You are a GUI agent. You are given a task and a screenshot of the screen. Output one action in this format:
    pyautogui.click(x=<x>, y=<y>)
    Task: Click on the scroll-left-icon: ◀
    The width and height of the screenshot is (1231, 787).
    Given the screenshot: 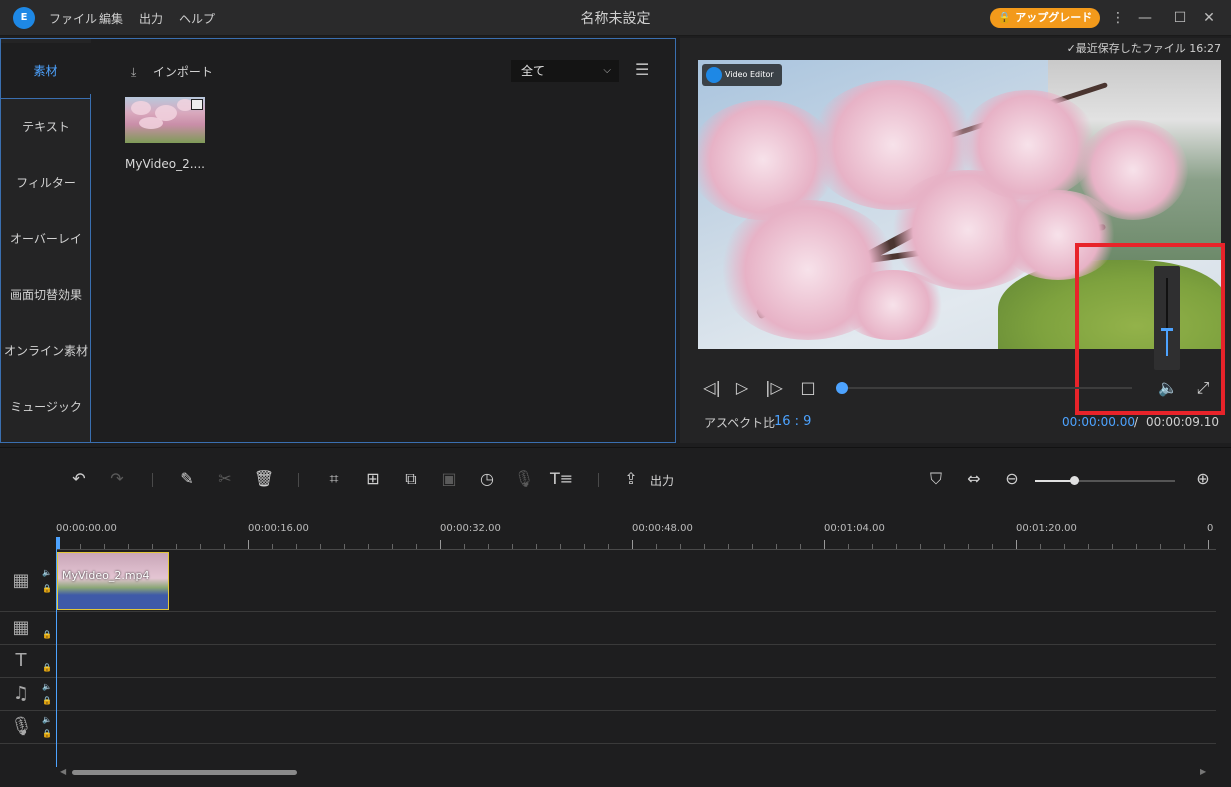 What is the action you would take?
    pyautogui.click(x=63, y=771)
    